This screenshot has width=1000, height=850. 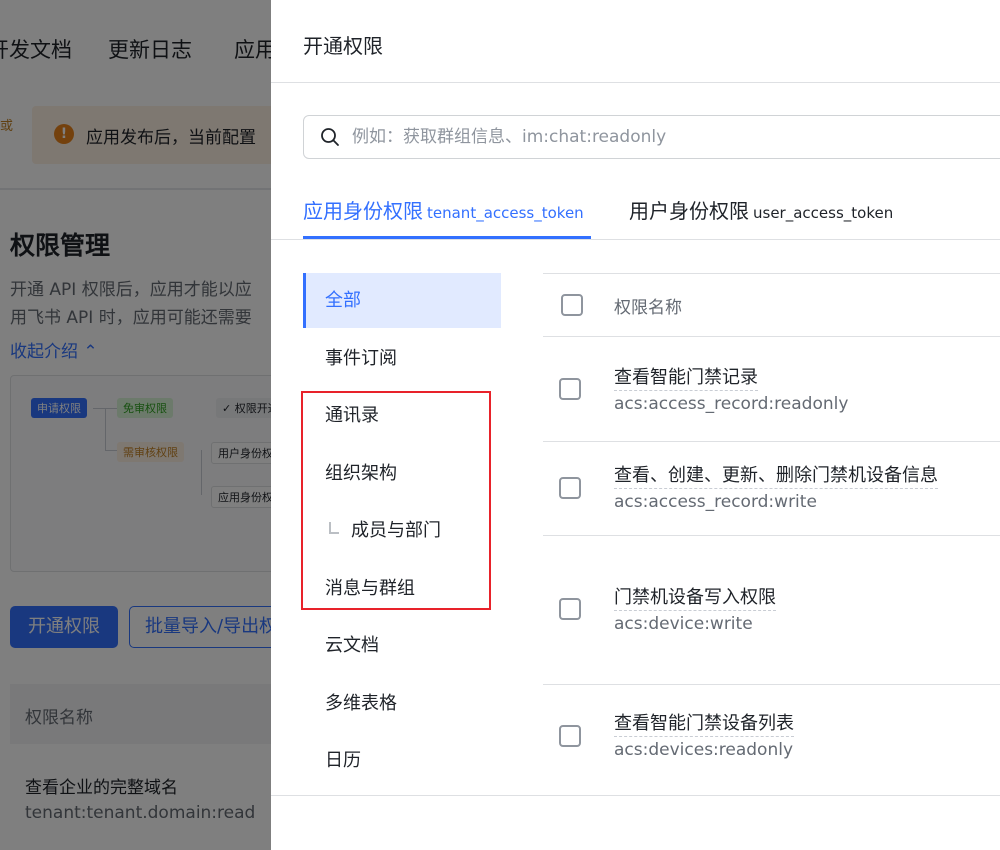 What do you see at coordinates (402, 360) in the screenshot?
I see `category-item-event-subscription: 事件订阅` at bounding box center [402, 360].